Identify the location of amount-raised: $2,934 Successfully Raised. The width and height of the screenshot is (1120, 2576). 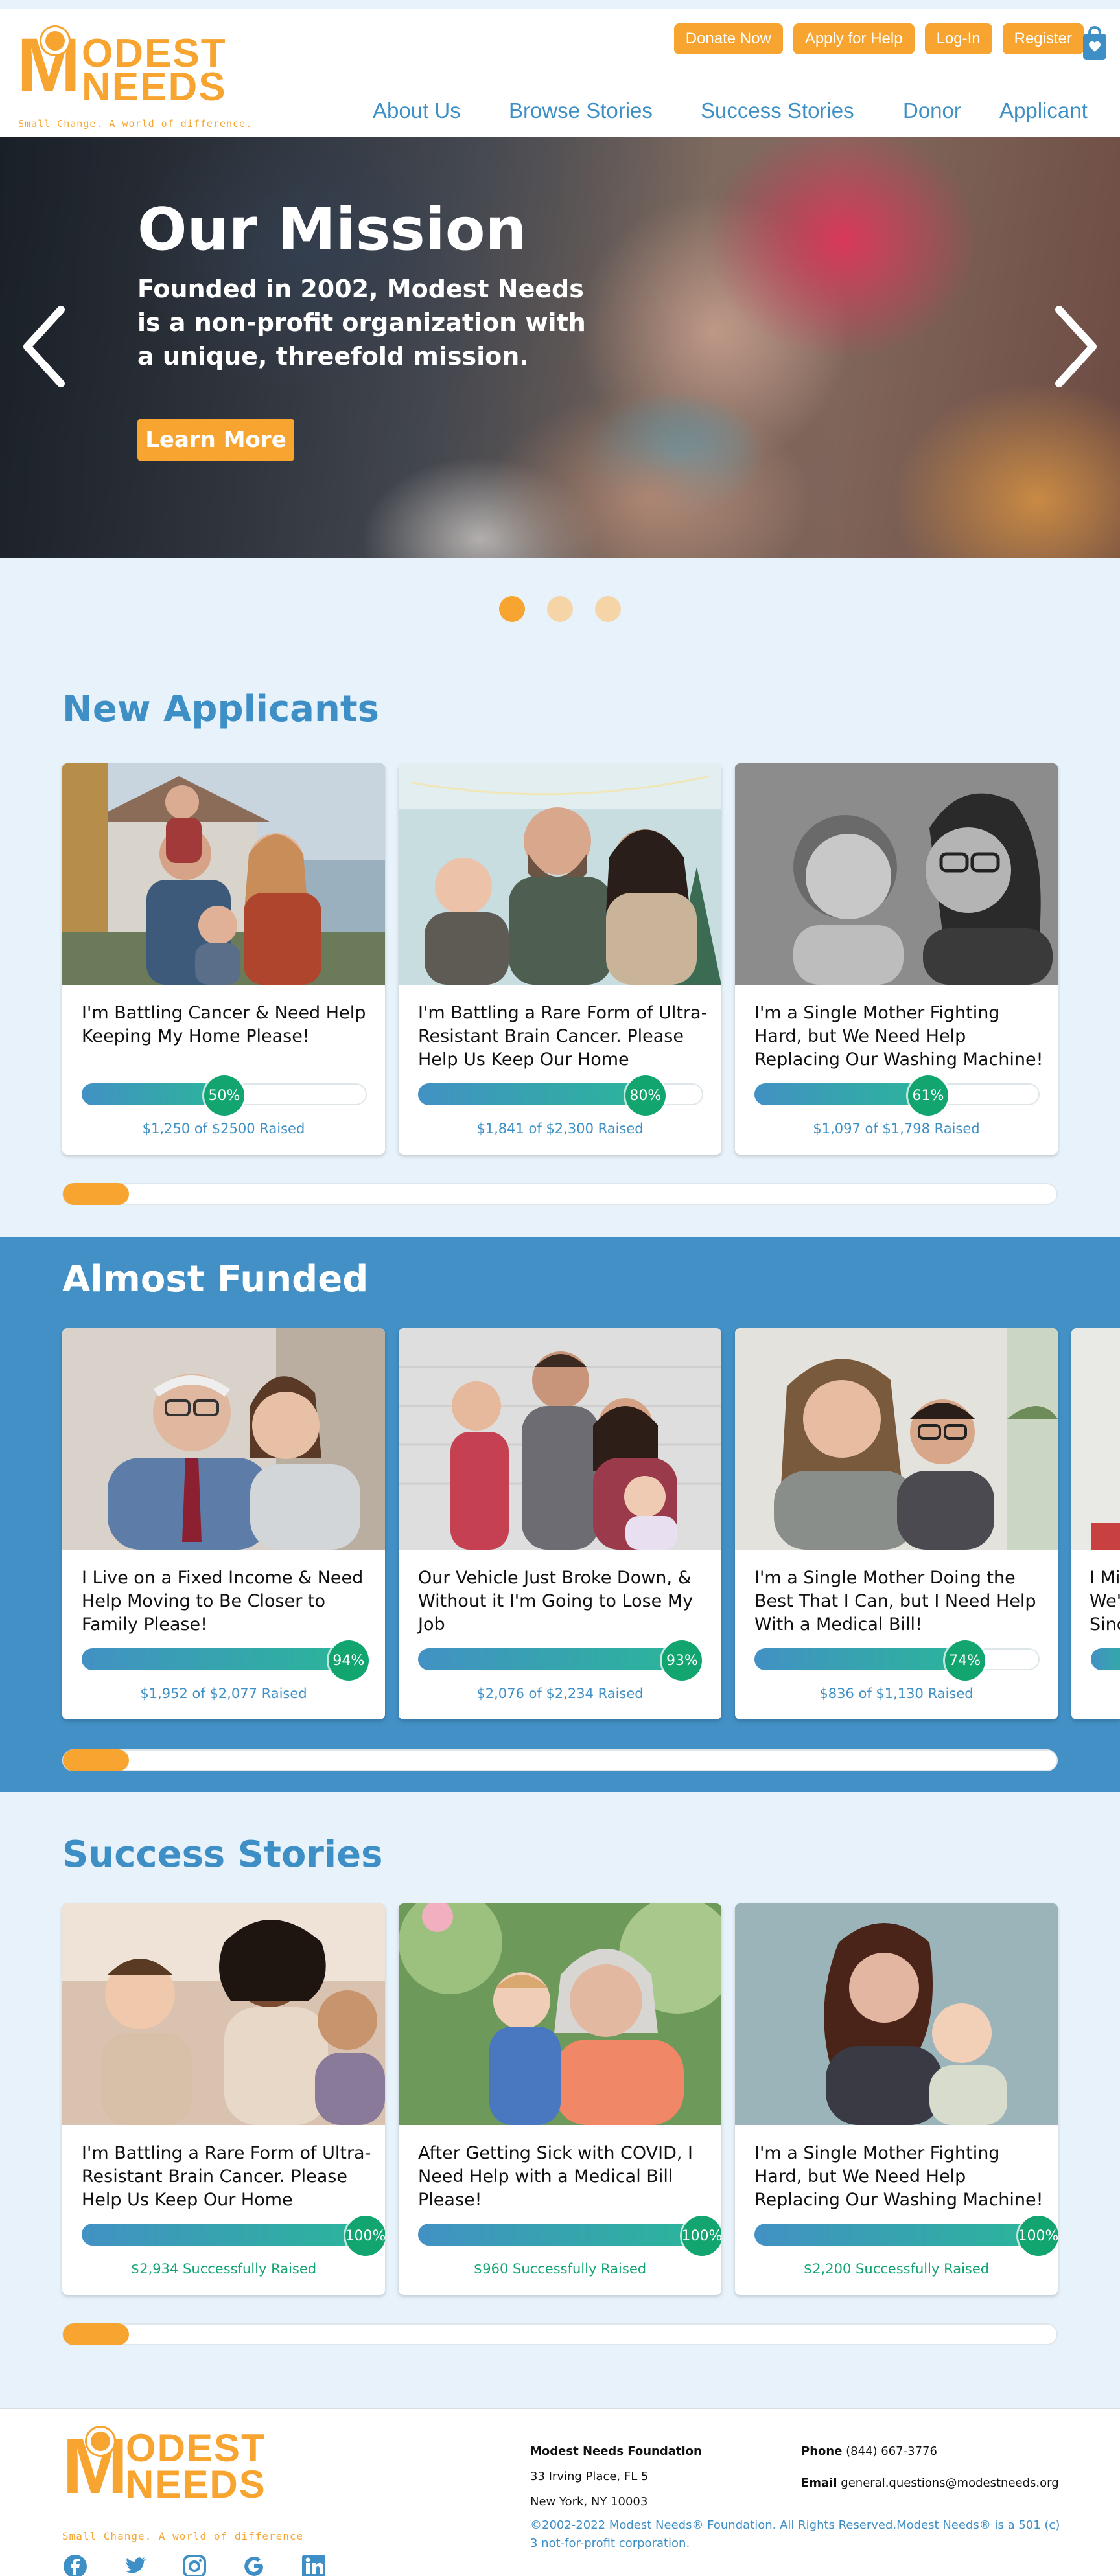
(223, 2269).